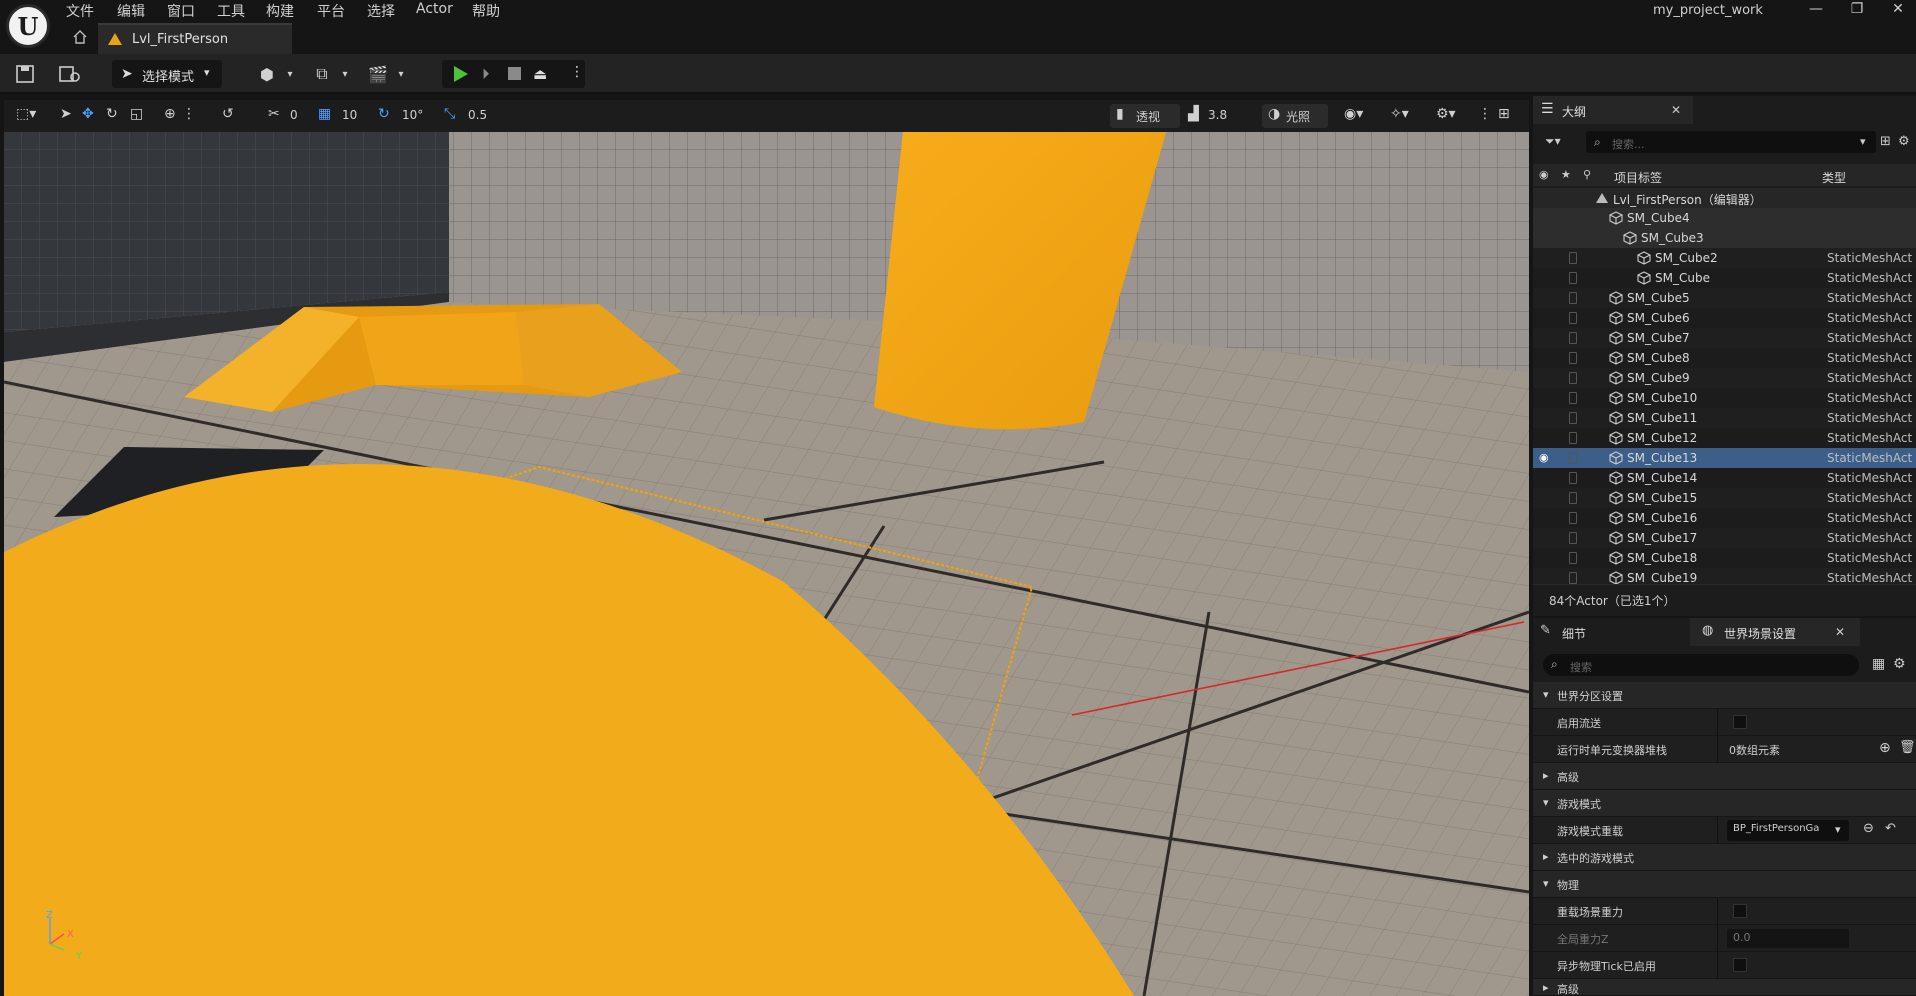 This screenshot has width=1916, height=996. What do you see at coordinates (477, 115) in the screenshot?
I see `scale-snap-value: 0.5` at bounding box center [477, 115].